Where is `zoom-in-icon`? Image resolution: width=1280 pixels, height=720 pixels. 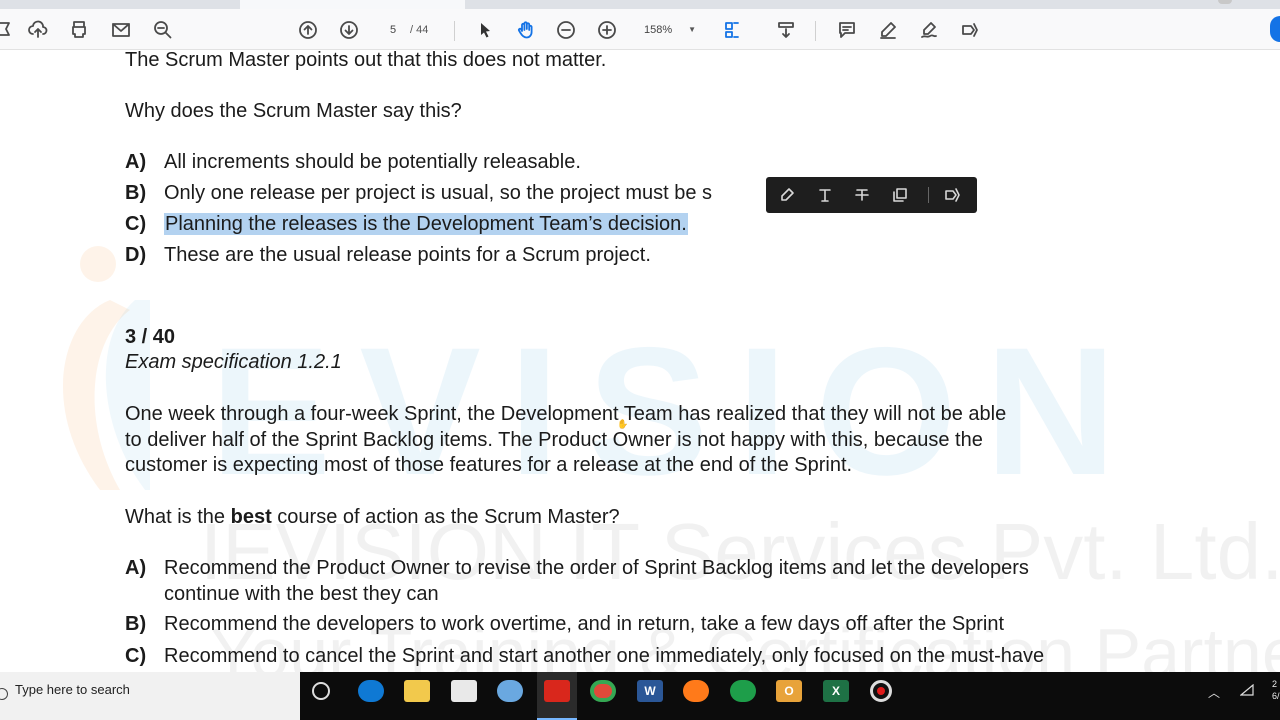
zoom-in-icon is located at coordinates (607, 30).